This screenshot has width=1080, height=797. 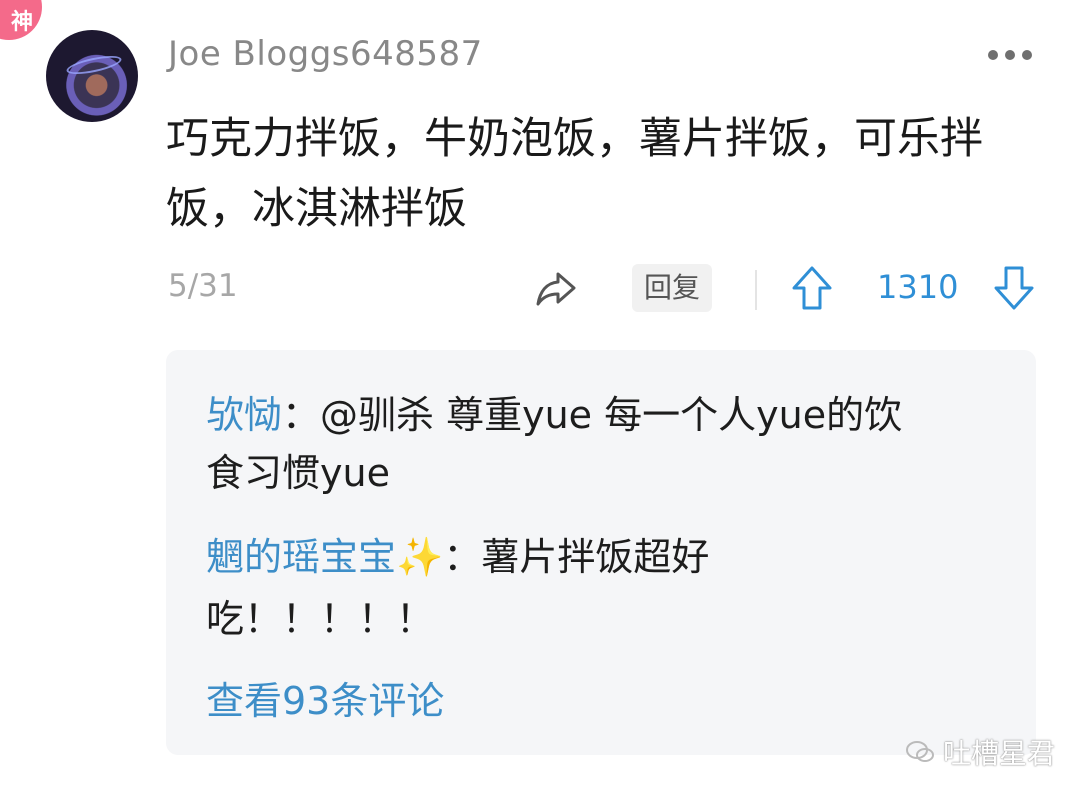 I want to click on username: Joe Bloggs648587, so click(x=325, y=54).